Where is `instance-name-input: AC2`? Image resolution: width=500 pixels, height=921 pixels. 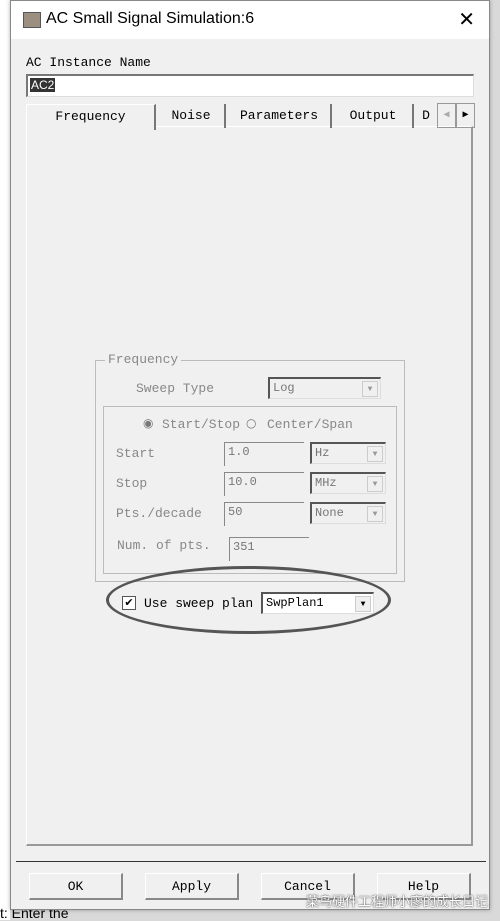
instance-name-input: AC2 is located at coordinates (250, 85).